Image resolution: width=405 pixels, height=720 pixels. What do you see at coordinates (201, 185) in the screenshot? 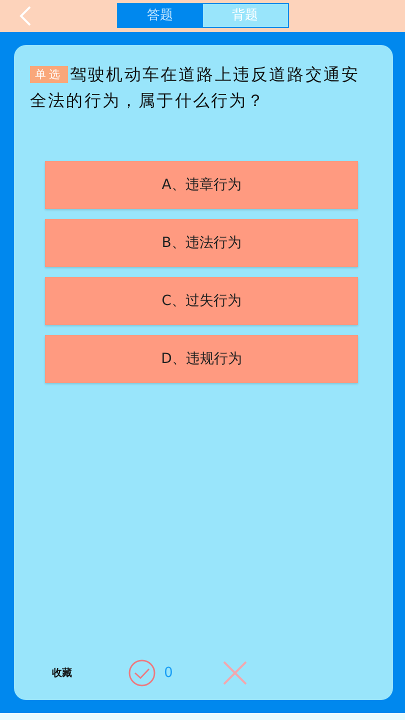
I see `answer-option: A、违章行为` at bounding box center [201, 185].